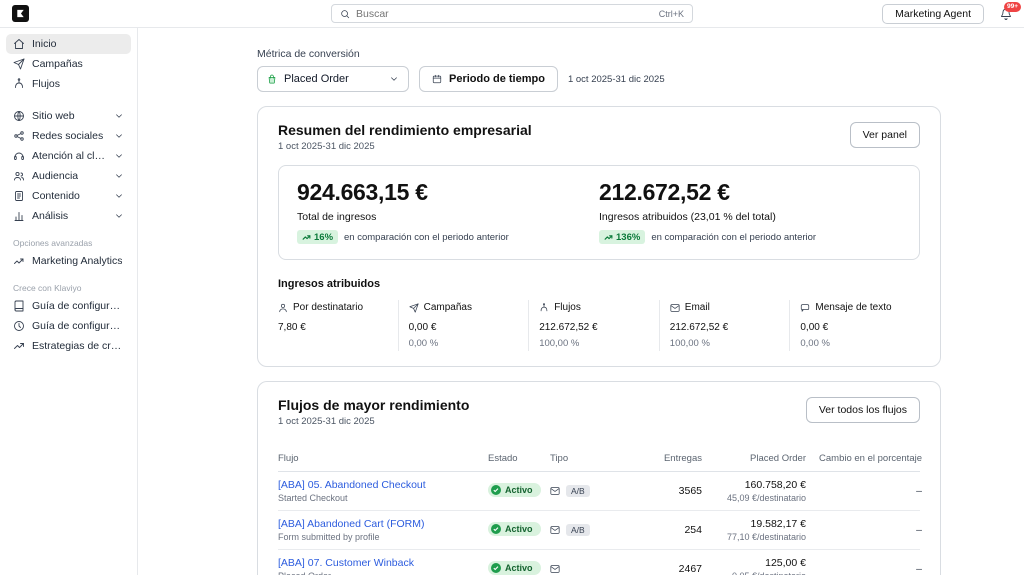  What do you see at coordinates (754, 566) in the screenshot?
I see `metric-cell: 125,00 € 0,05 €/destinatario` at bounding box center [754, 566].